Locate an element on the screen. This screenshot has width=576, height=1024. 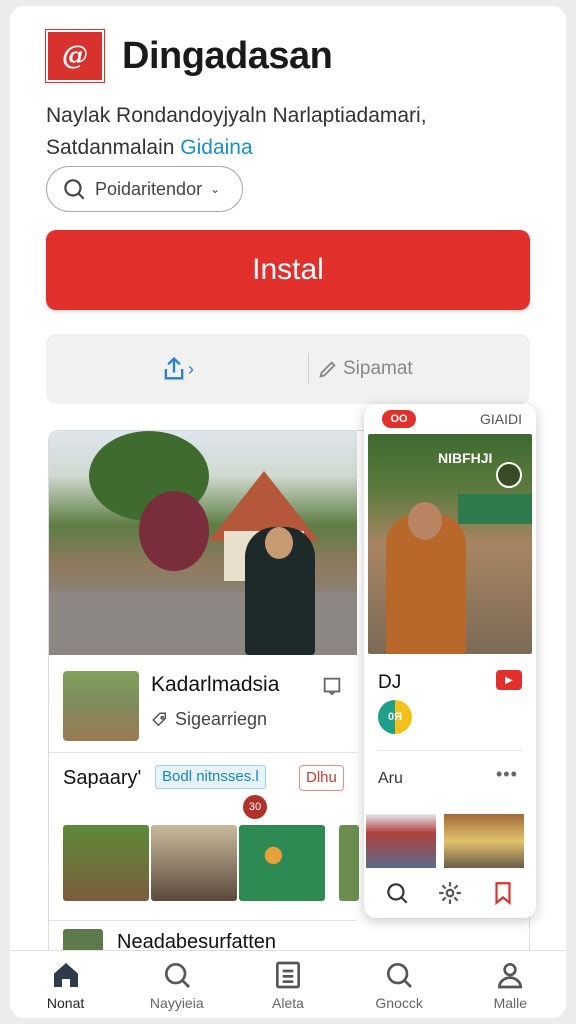
list-item-subtitle: Sigearriegn is located at coordinates (209, 719).